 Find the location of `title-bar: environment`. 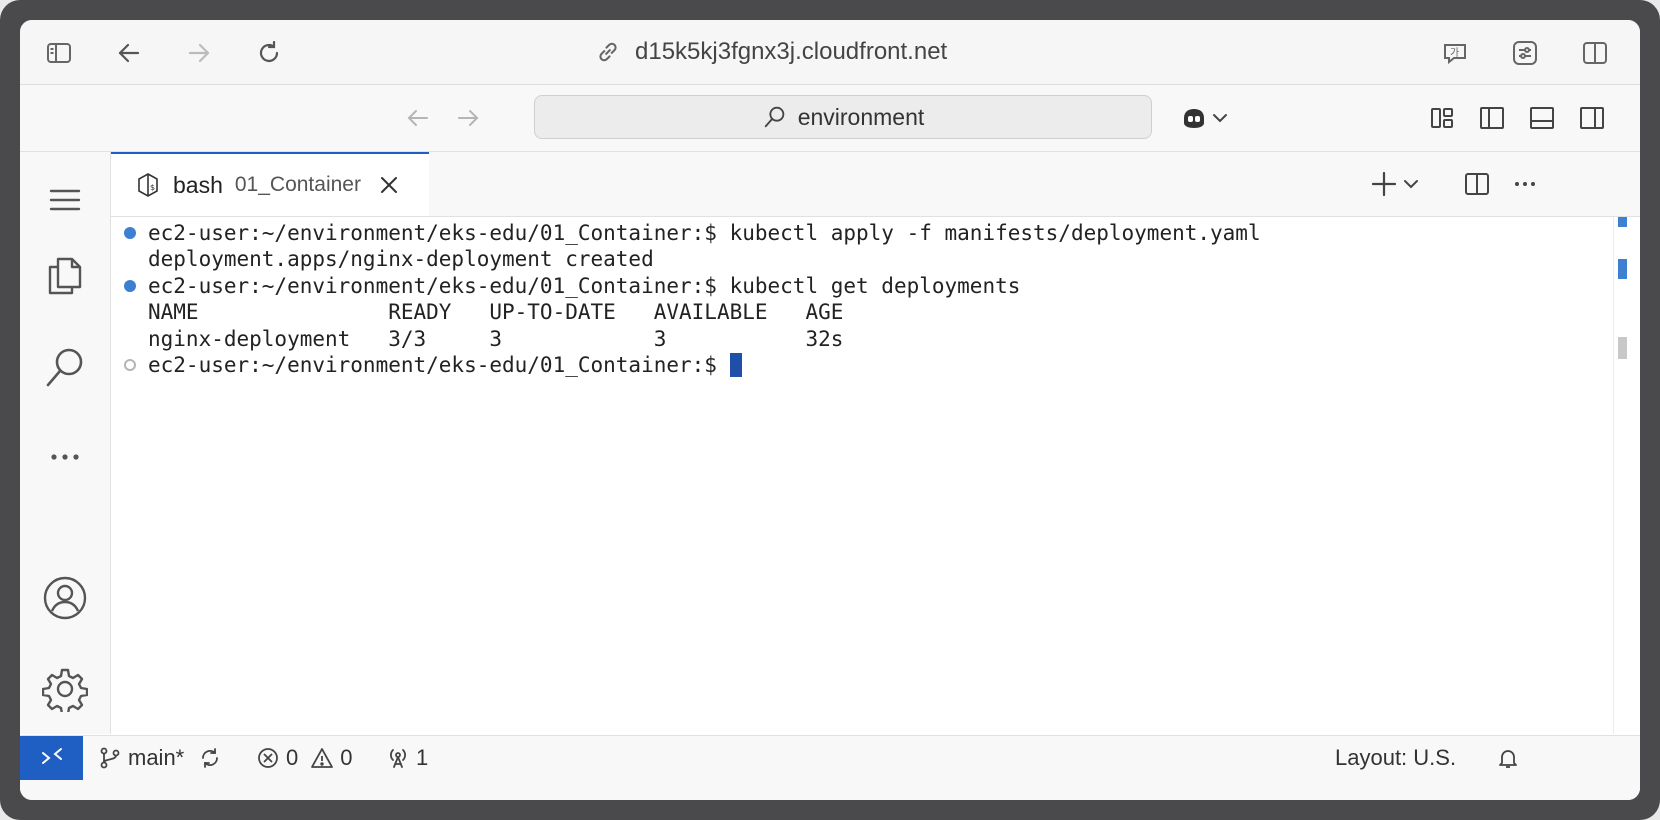

title-bar: environment is located at coordinates (830, 118).